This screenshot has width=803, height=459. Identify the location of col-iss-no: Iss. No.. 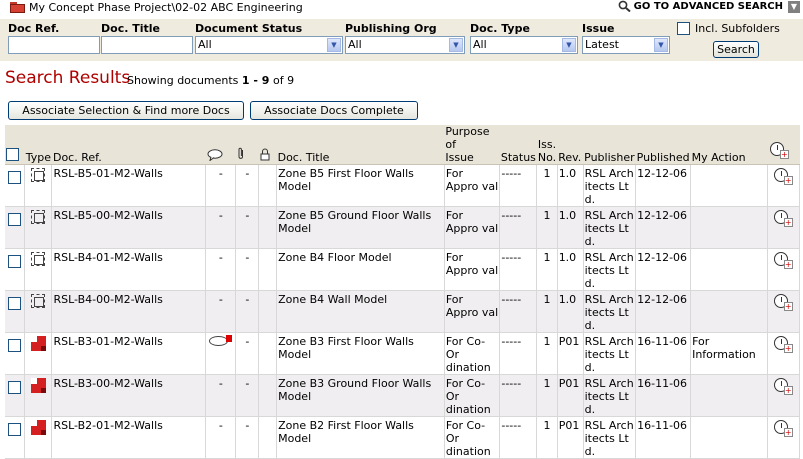
(547, 145).